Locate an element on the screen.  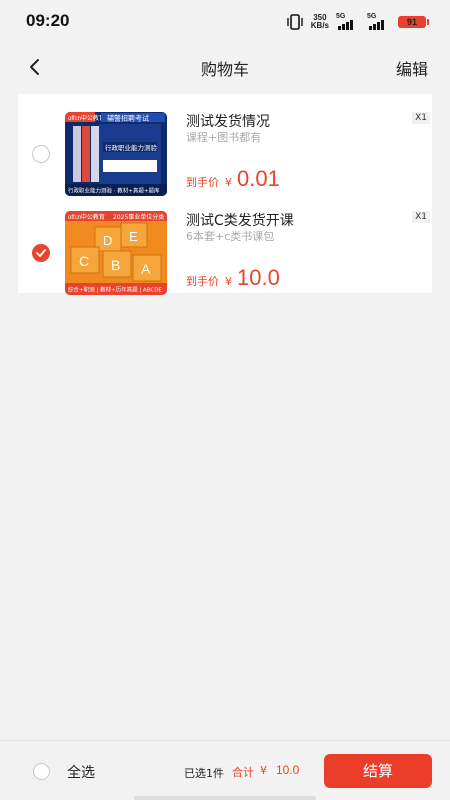
svg-text: E is located at coordinates (133, 236).